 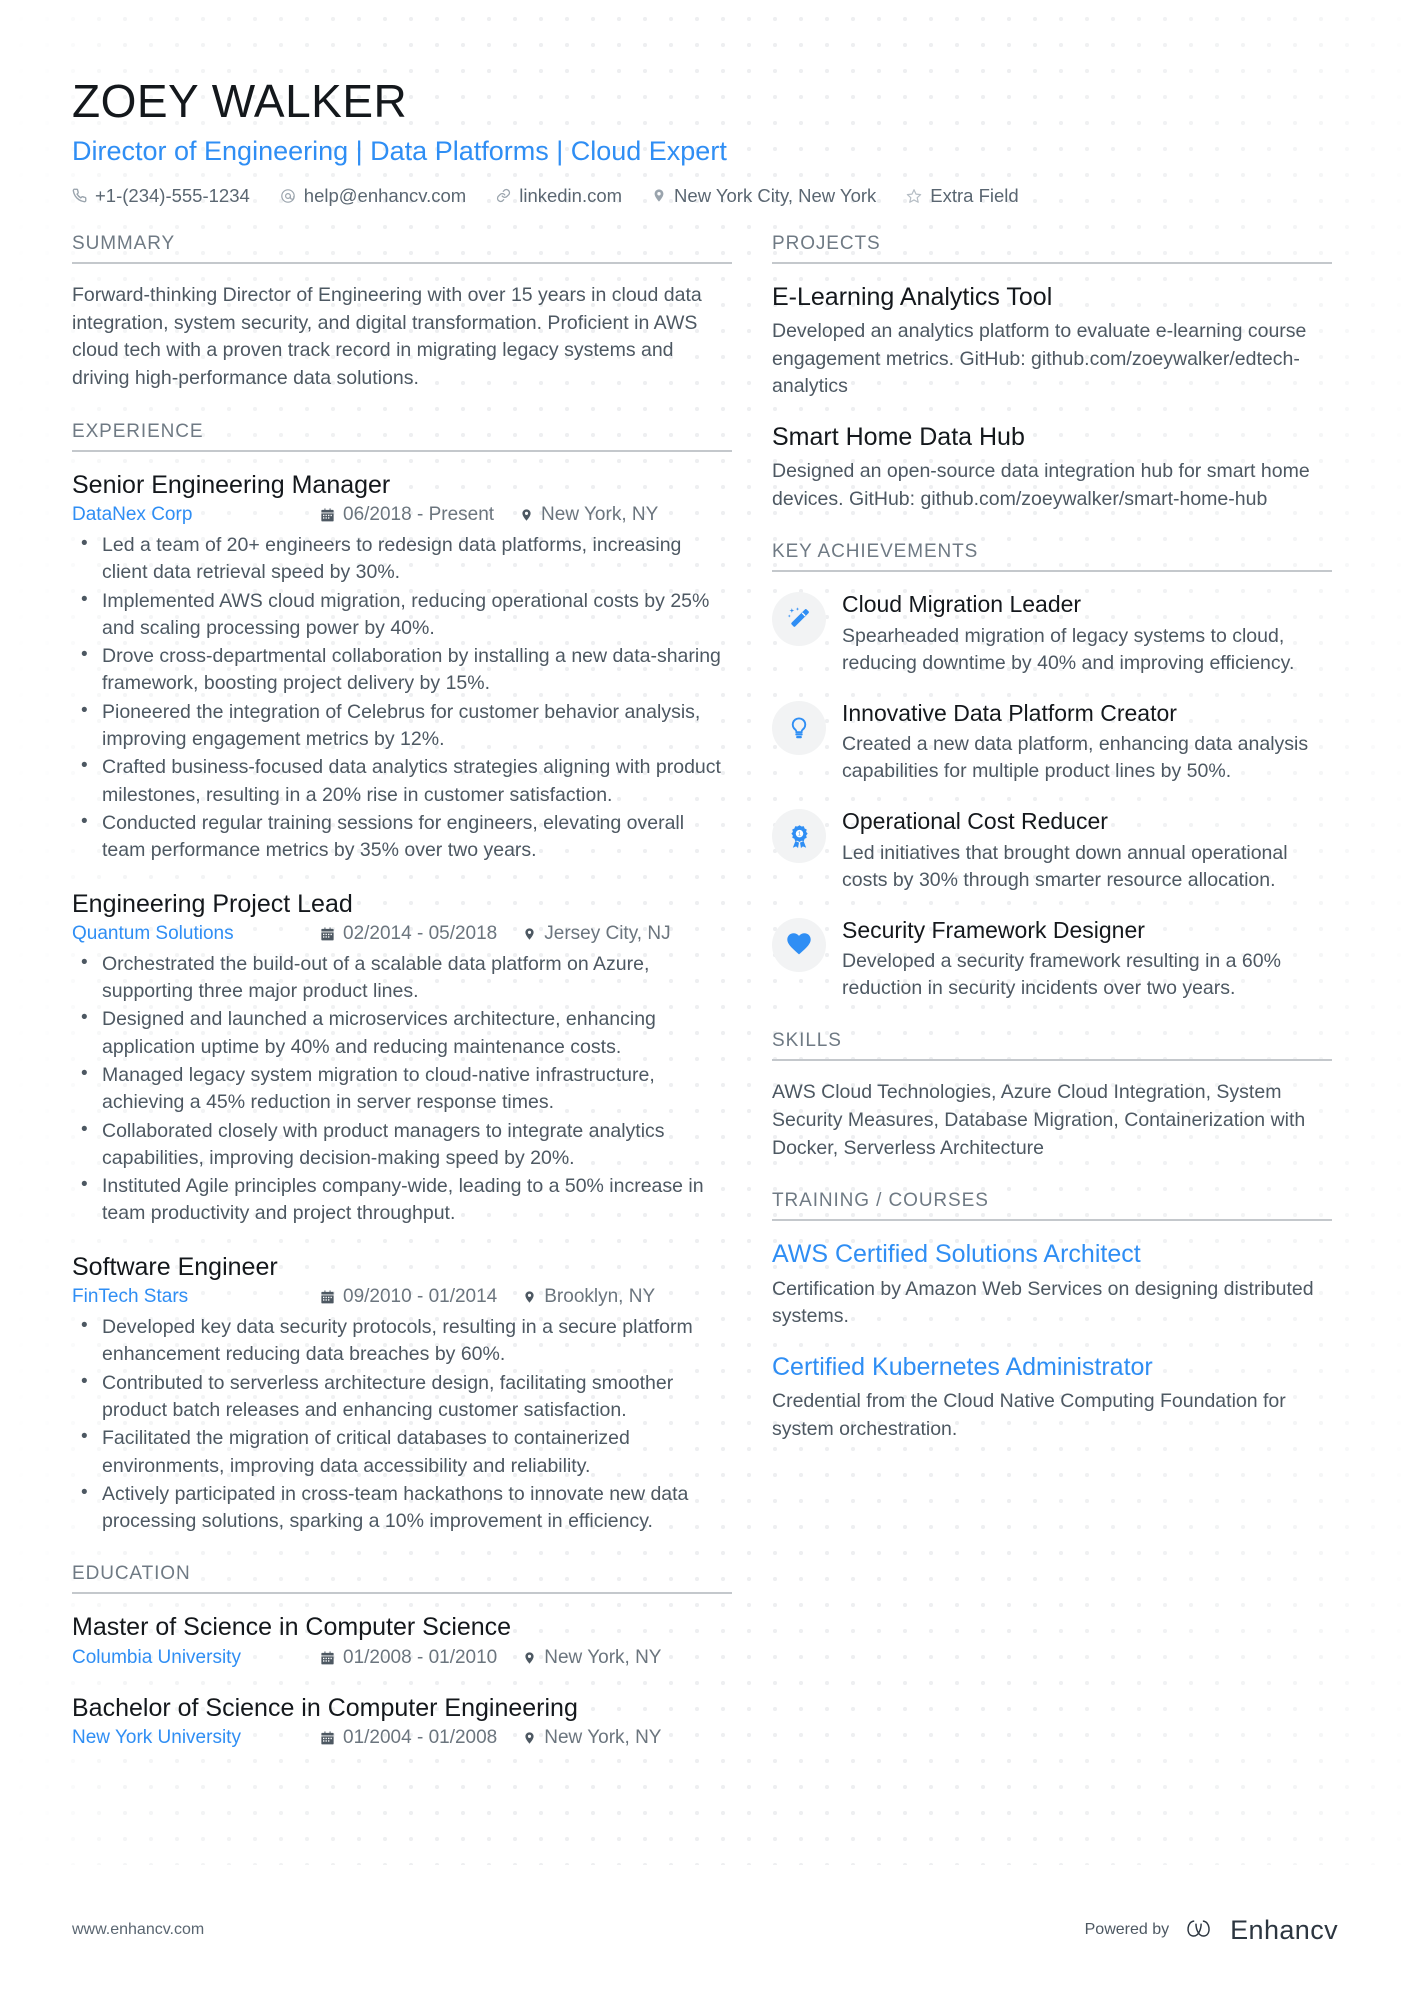 I want to click on experience-heading: EXPERIENCE, so click(x=402, y=436).